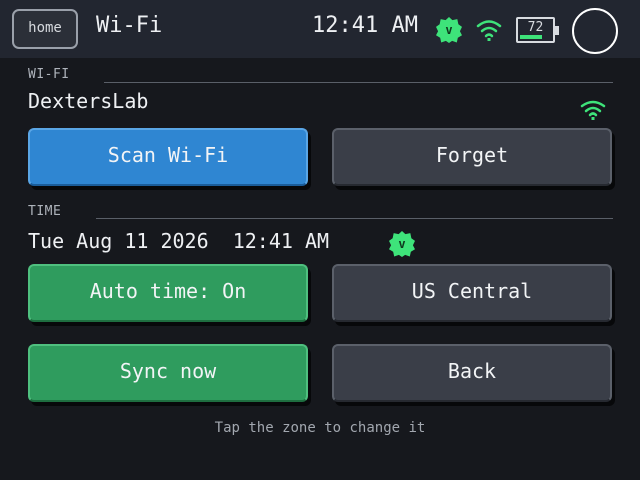 Image resolution: width=640 pixels, height=480 pixels. Describe the element at coordinates (179, 241) in the screenshot. I see `current-datetime: Tue Aug 11 2026 12:41 AM` at that location.